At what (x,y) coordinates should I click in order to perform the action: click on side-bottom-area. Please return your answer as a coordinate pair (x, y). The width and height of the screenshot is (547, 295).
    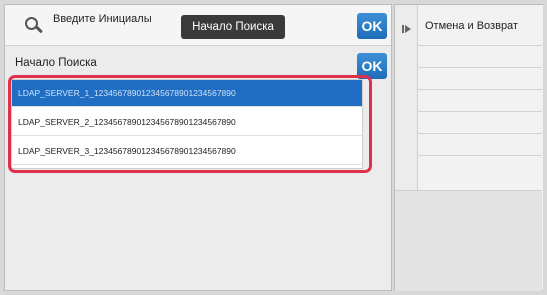
    Looking at the image, I should click on (468, 240).